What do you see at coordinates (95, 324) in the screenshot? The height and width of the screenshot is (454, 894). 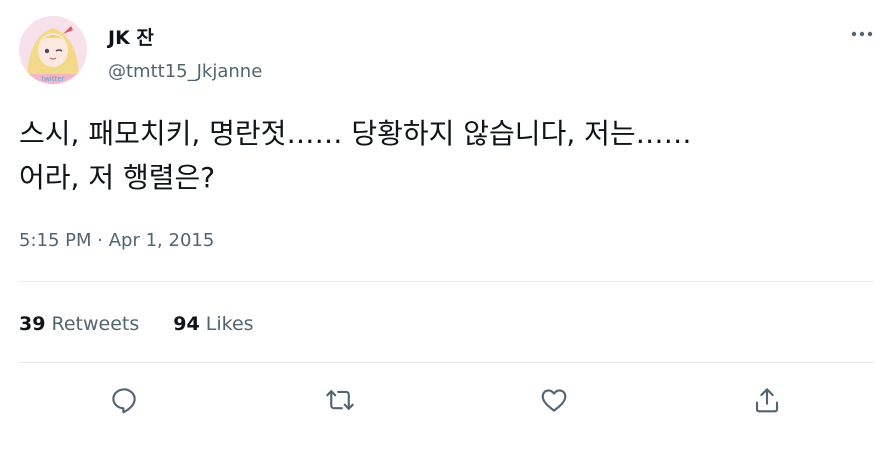 I see `retweets-label: Retweets` at bounding box center [95, 324].